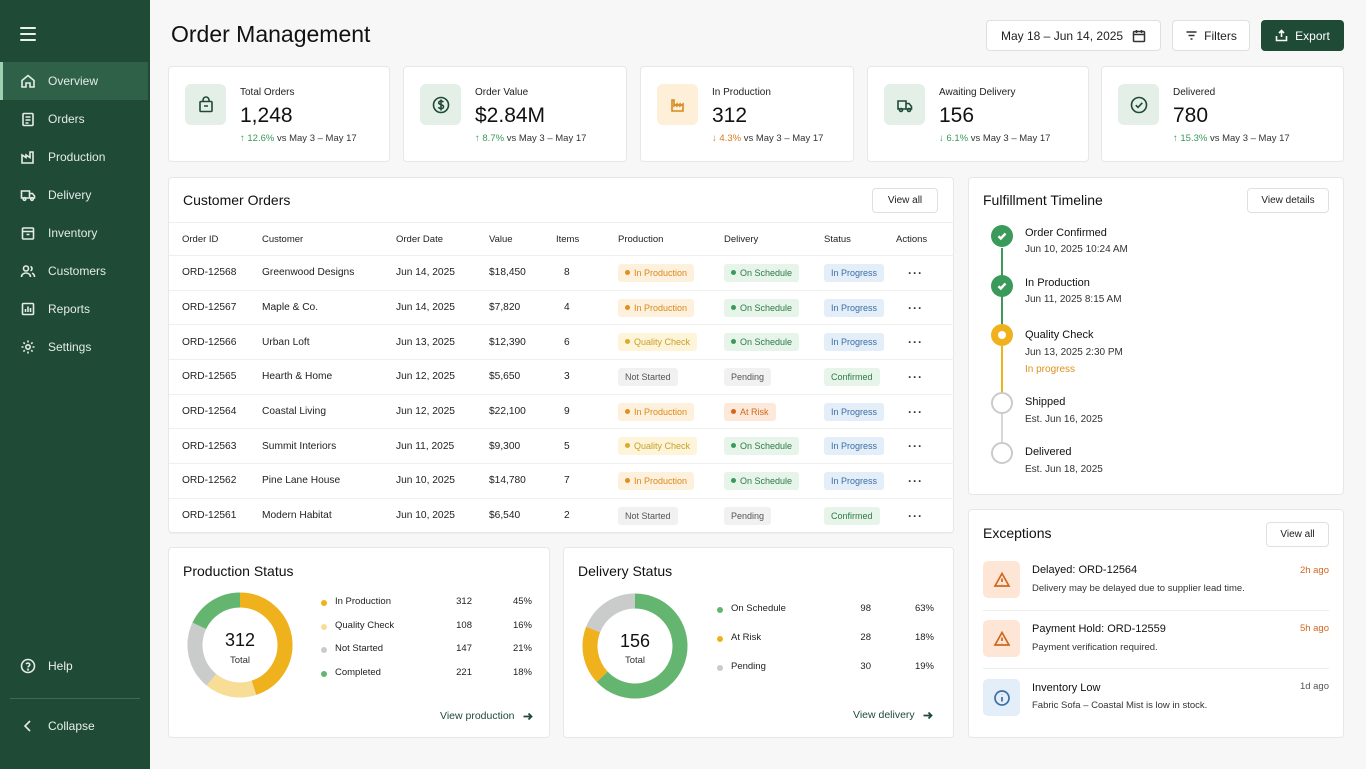 This screenshot has height=769, width=1366. I want to click on column-header: Order ID, so click(215, 239).